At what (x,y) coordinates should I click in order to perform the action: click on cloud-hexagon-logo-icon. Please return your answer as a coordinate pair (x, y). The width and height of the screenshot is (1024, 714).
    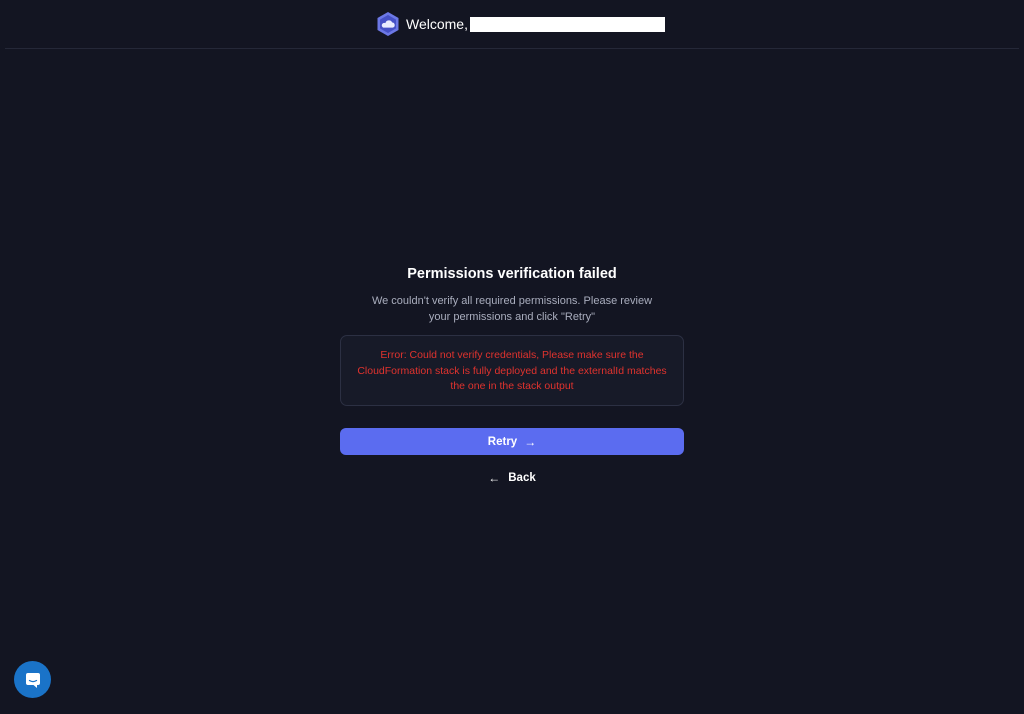
    Looking at the image, I should click on (388, 24).